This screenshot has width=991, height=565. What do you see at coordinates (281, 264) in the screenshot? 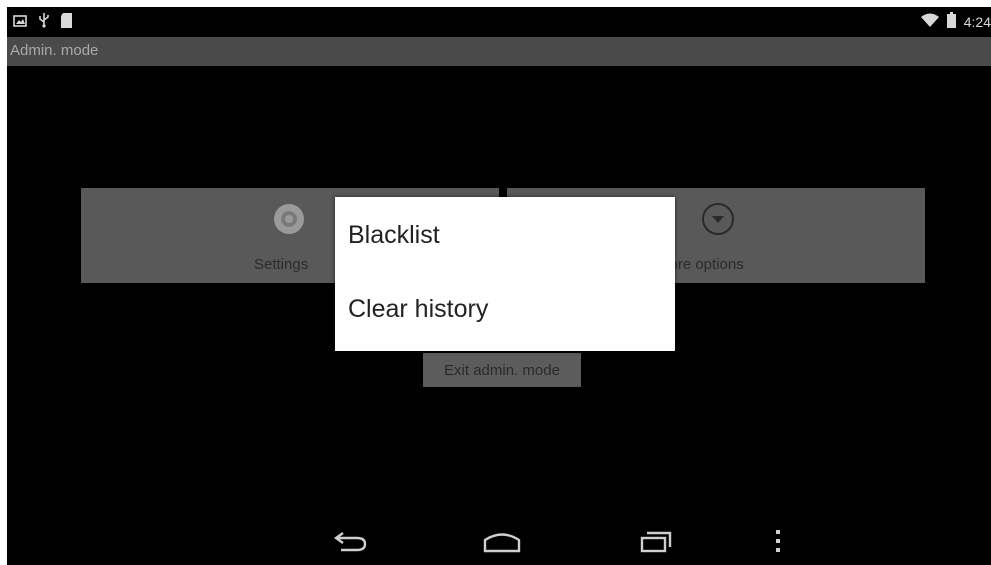
I see `settings-label: Settings` at bounding box center [281, 264].